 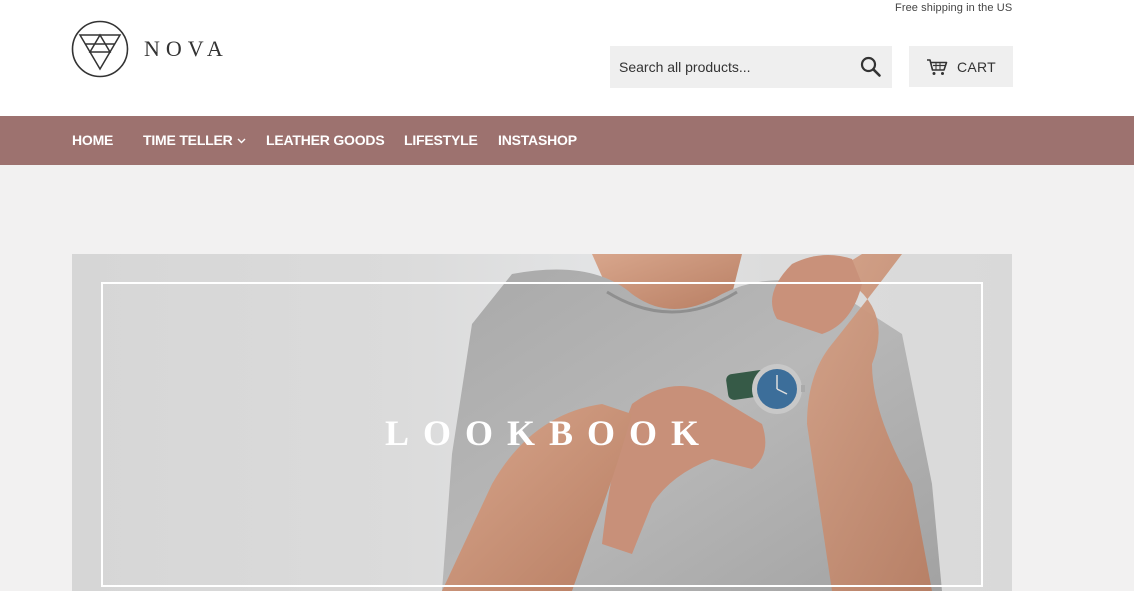 I want to click on chevron-down-icon, so click(x=241, y=141).